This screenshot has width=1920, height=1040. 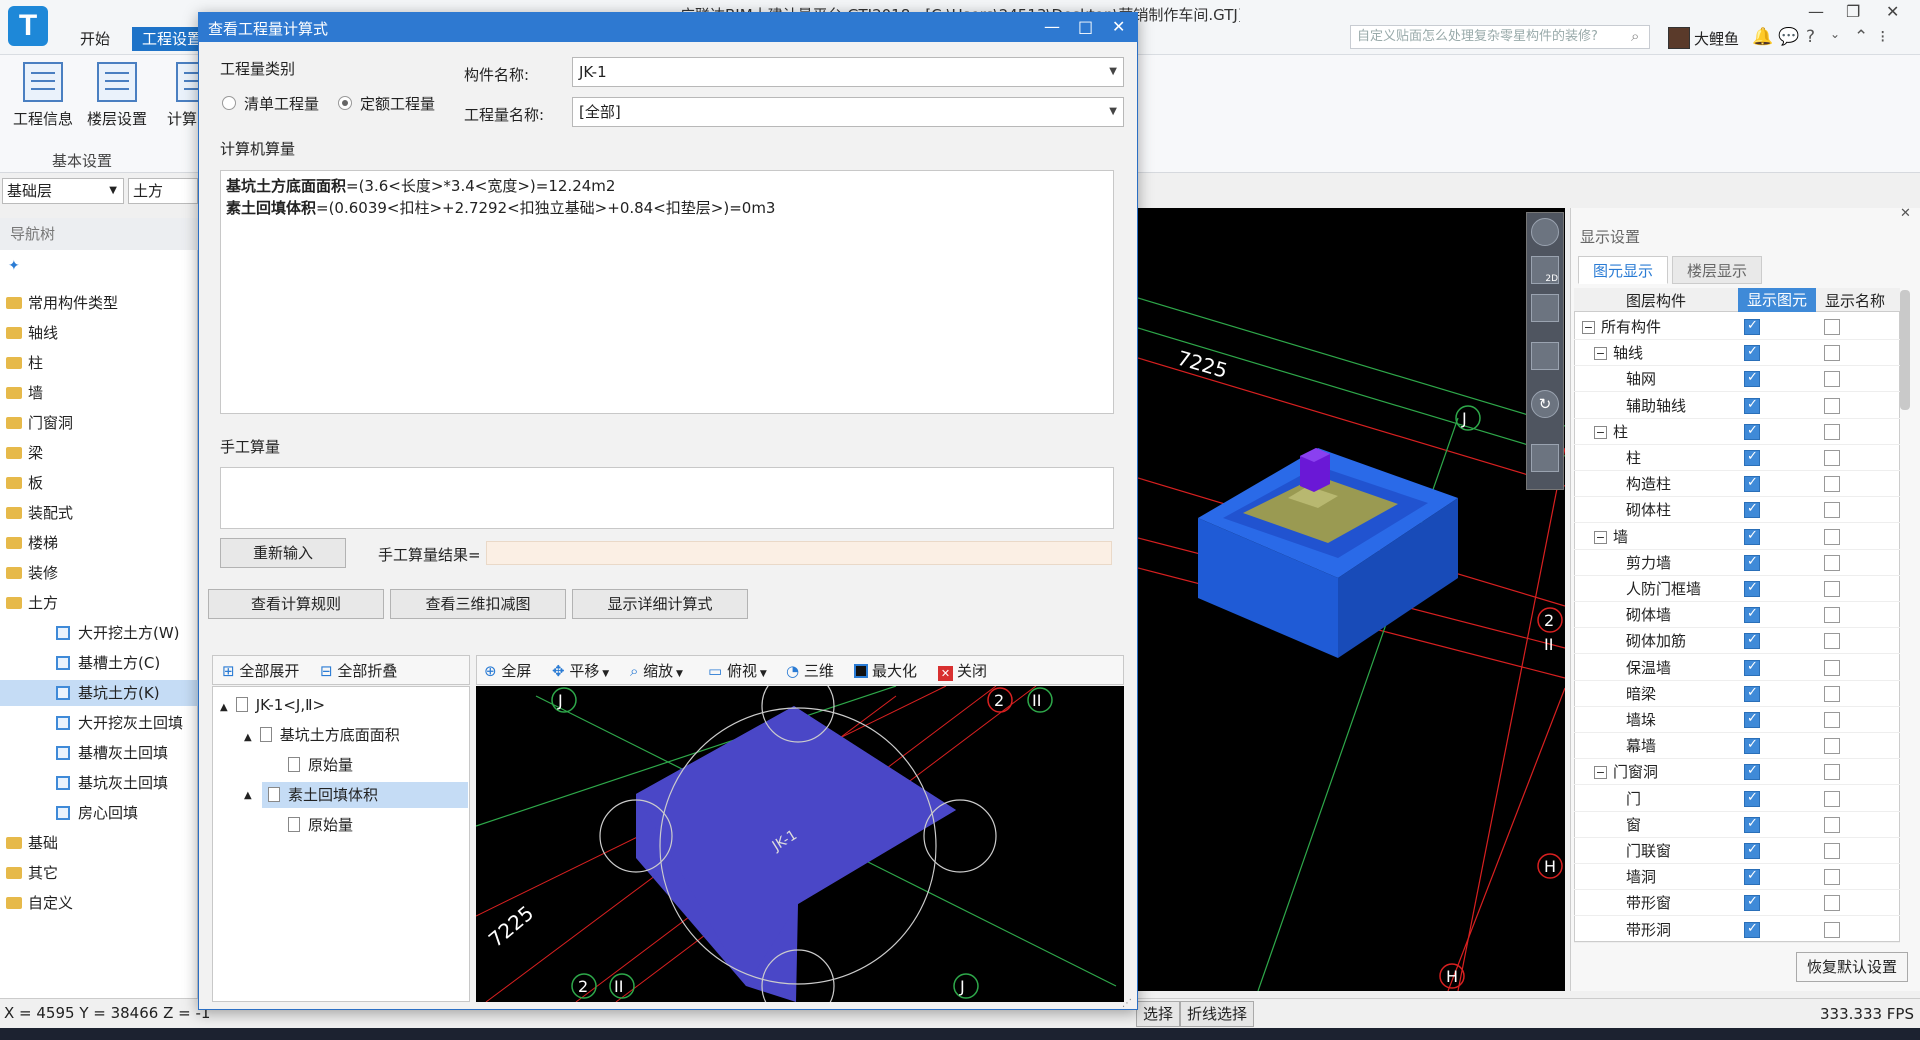 What do you see at coordinates (14, 266) in the screenshot?
I see `pin-icon: ✦` at bounding box center [14, 266].